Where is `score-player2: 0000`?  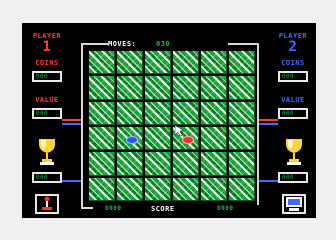 score-player2: 0000 is located at coordinates (225, 208).